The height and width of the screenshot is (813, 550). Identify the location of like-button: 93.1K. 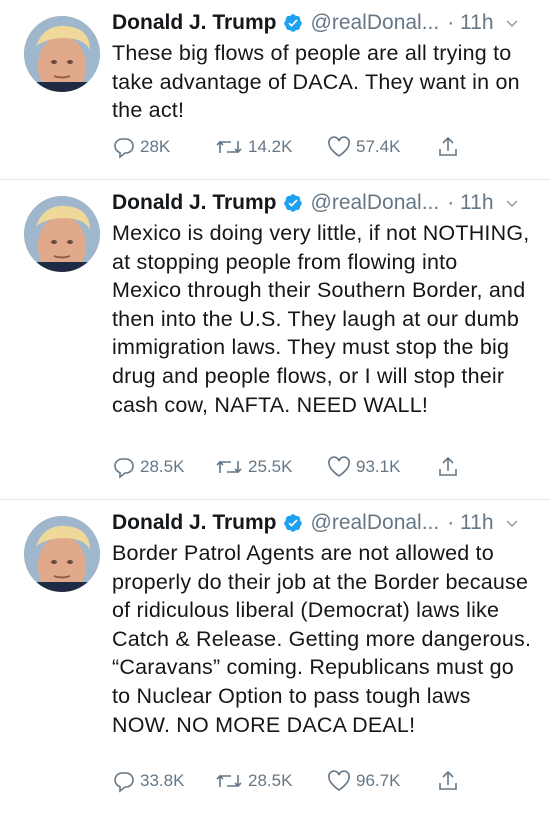
(381, 467).